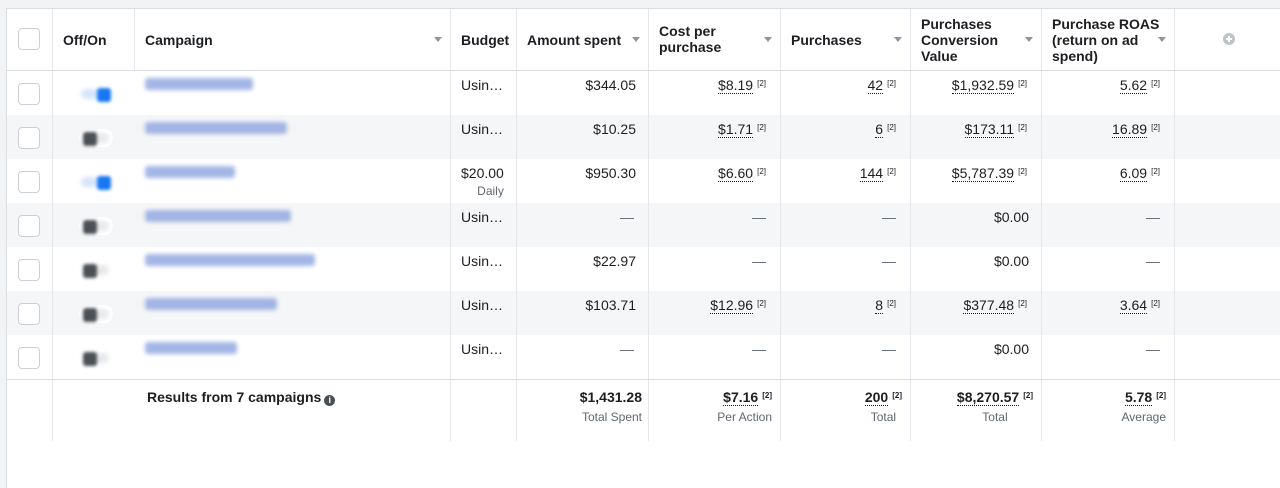 Image resolution: width=1280 pixels, height=488 pixels. Describe the element at coordinates (846, 137) in the screenshot. I see `purchases-cell: 6 [2]` at that location.